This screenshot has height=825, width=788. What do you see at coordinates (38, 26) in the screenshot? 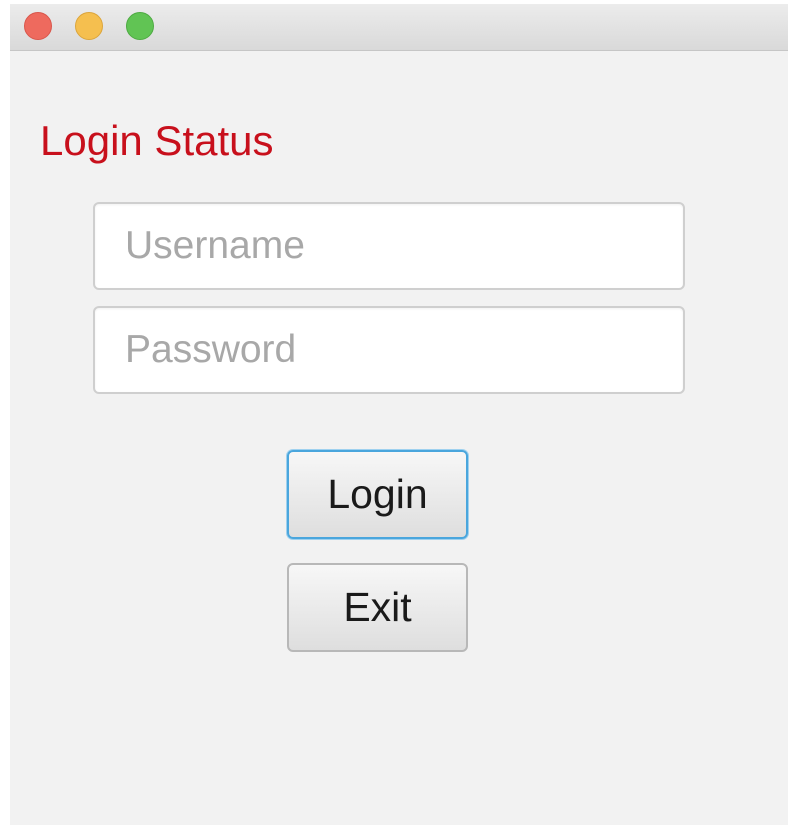
I see `close-window-icon` at bounding box center [38, 26].